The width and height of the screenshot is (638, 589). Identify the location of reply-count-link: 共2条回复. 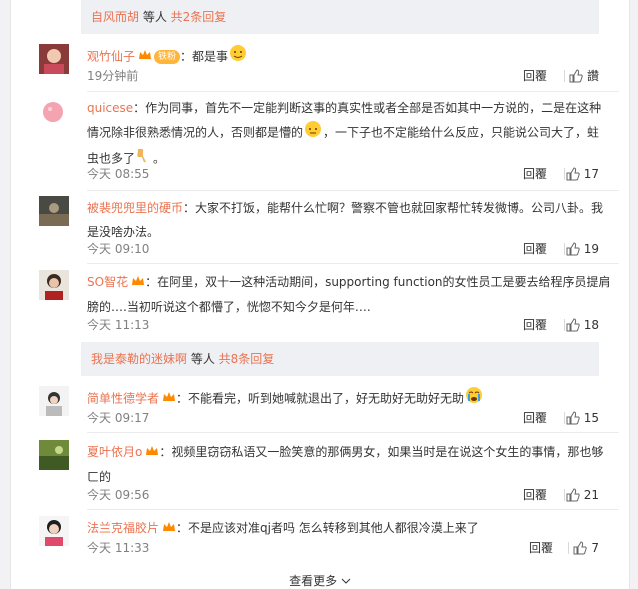
(199, 17).